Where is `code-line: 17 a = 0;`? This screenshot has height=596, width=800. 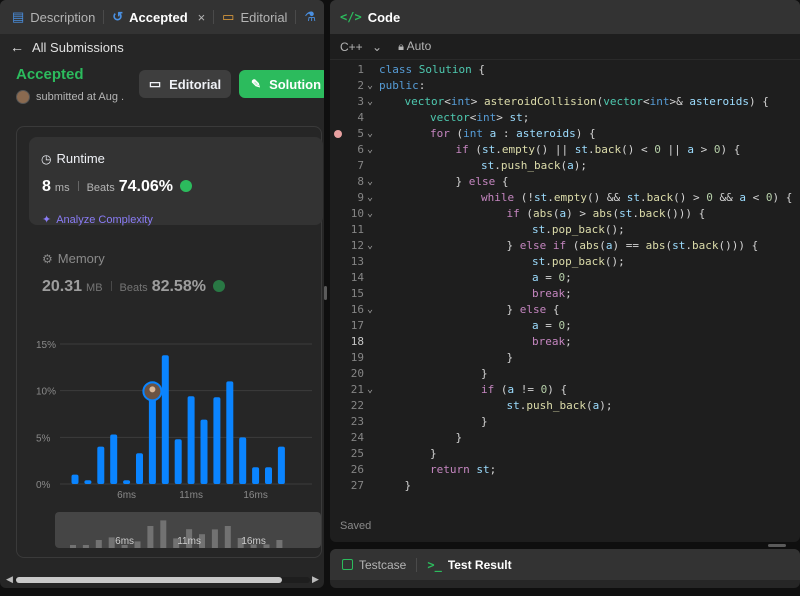 code-line: 17 a = 0; is located at coordinates (565, 326).